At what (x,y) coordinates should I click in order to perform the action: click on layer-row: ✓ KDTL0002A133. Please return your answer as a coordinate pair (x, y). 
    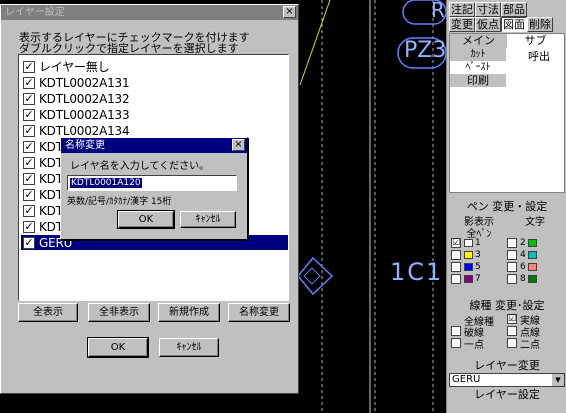
    Looking at the image, I should click on (154, 114).